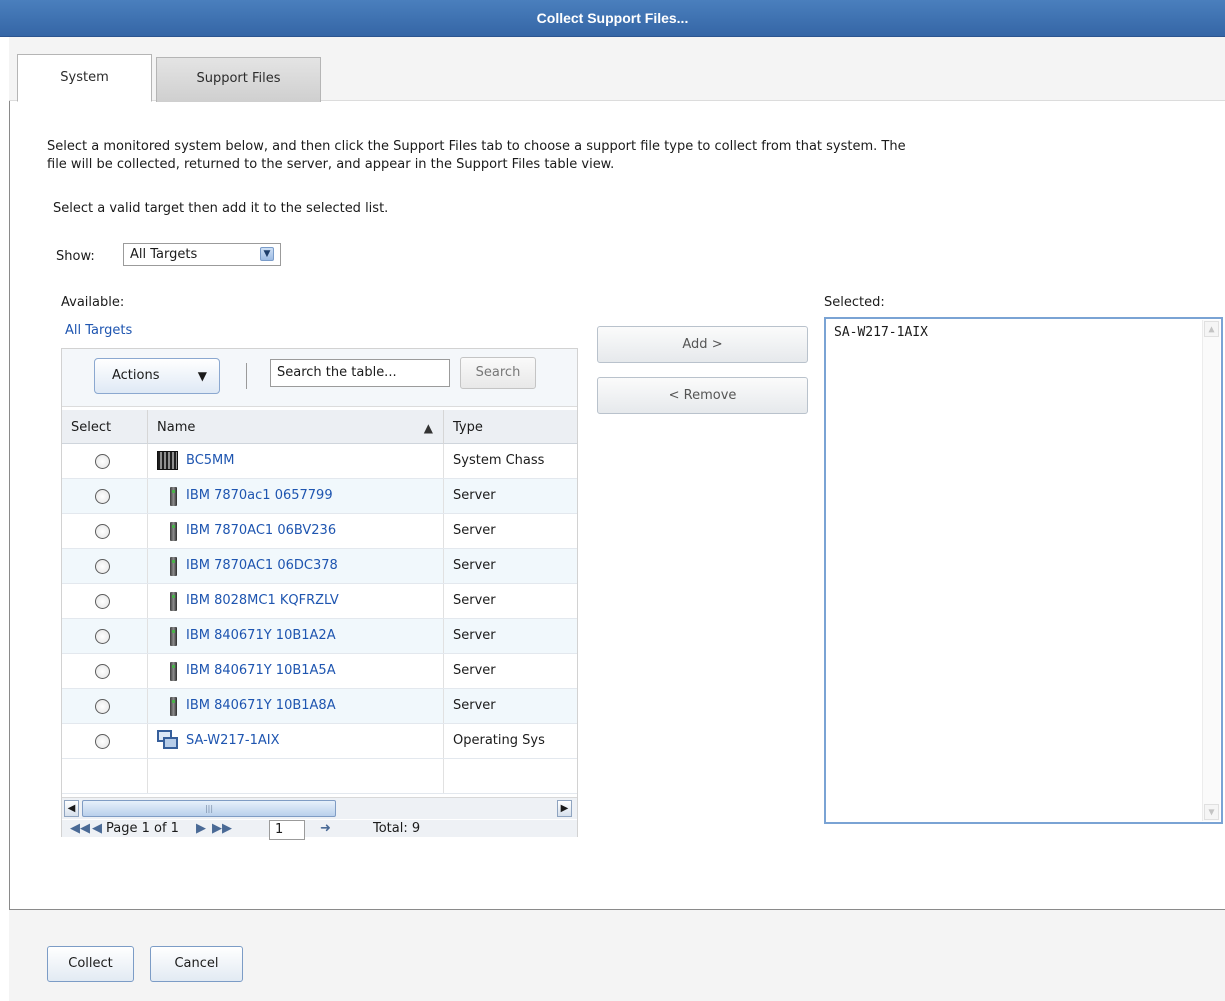 This screenshot has width=1225, height=1001. Describe the element at coordinates (261, 531) in the screenshot. I see `target-name-link: IBM 7870AC1 06BV236` at that location.